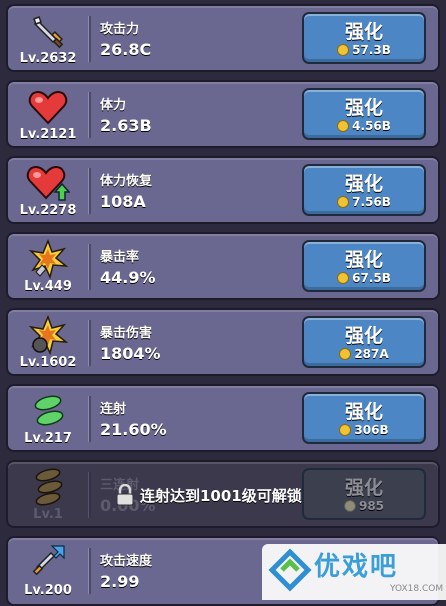 This screenshot has height=606, width=446. I want to click on triple-shot-icon, so click(48, 487).